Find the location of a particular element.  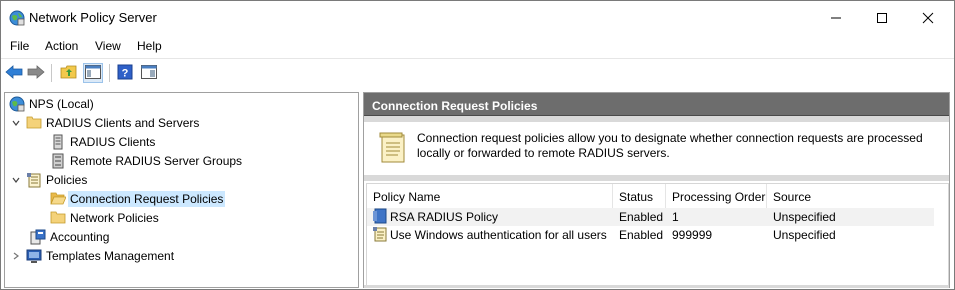

tree-label: Connection Request Policies is located at coordinates (147, 199).